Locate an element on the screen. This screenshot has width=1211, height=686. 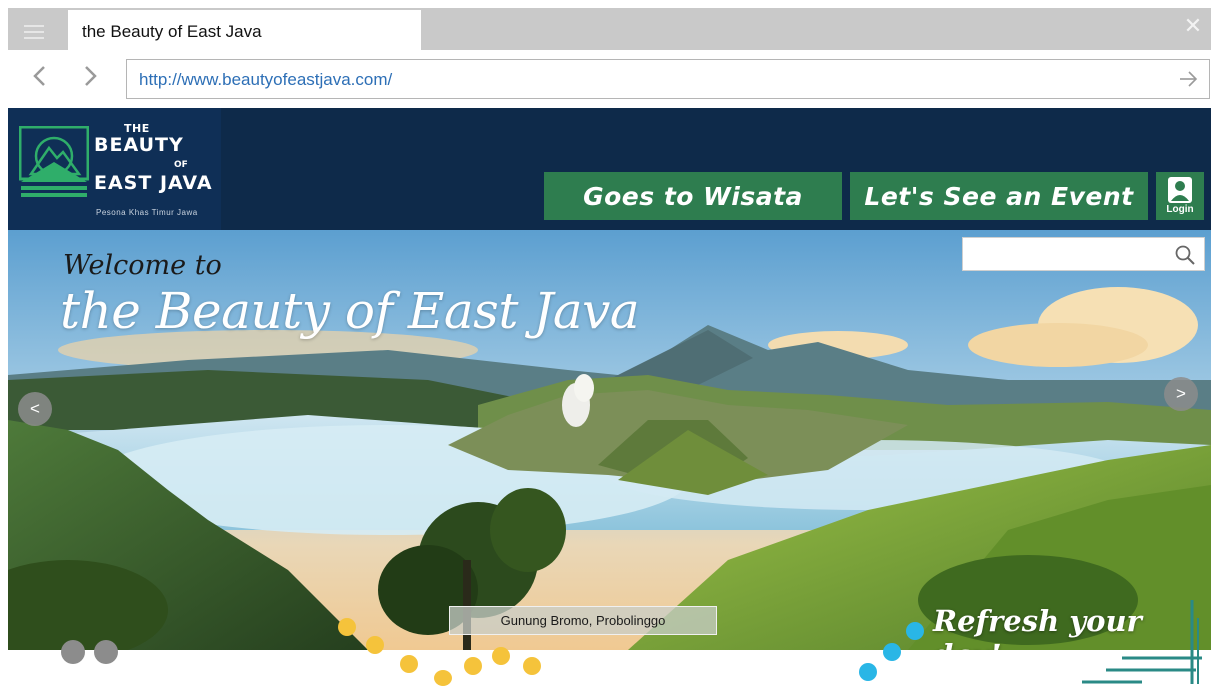
logo-tagline: Pesona Khas Timur Jawa is located at coordinates (147, 212).